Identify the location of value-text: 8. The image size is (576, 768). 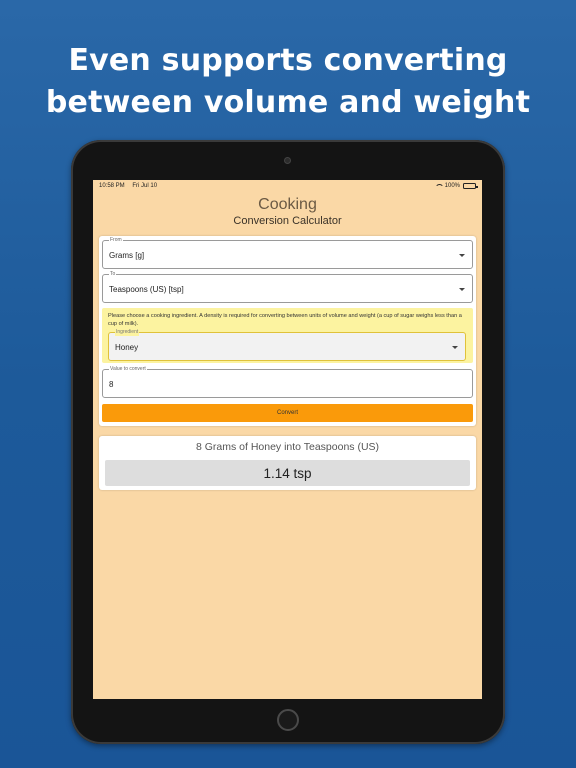
(111, 384).